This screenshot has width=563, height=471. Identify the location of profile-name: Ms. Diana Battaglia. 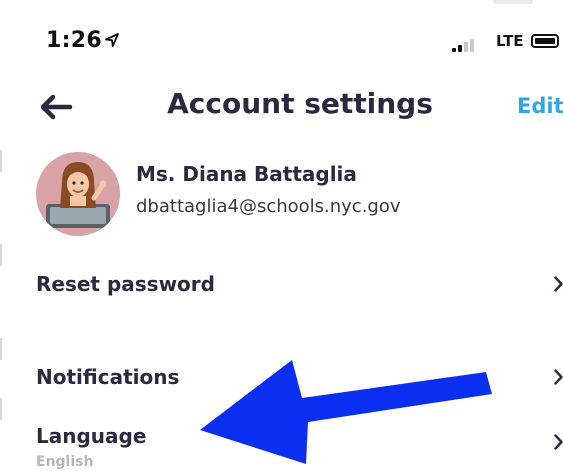
(246, 174).